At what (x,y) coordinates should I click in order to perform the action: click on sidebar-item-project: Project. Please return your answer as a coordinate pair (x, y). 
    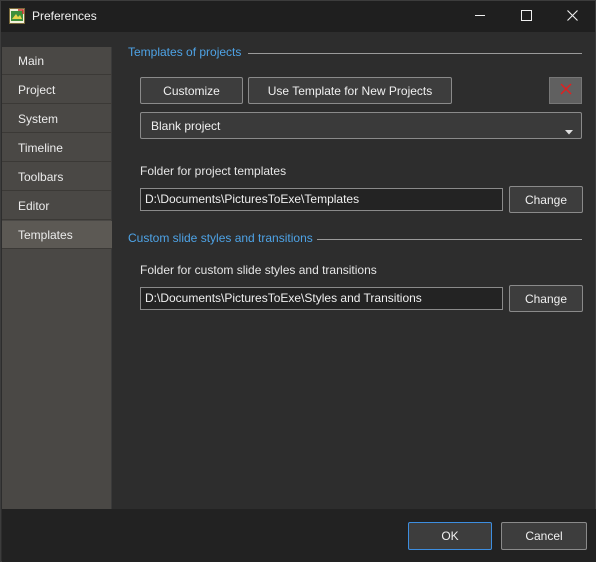
    Looking at the image, I should click on (57, 90).